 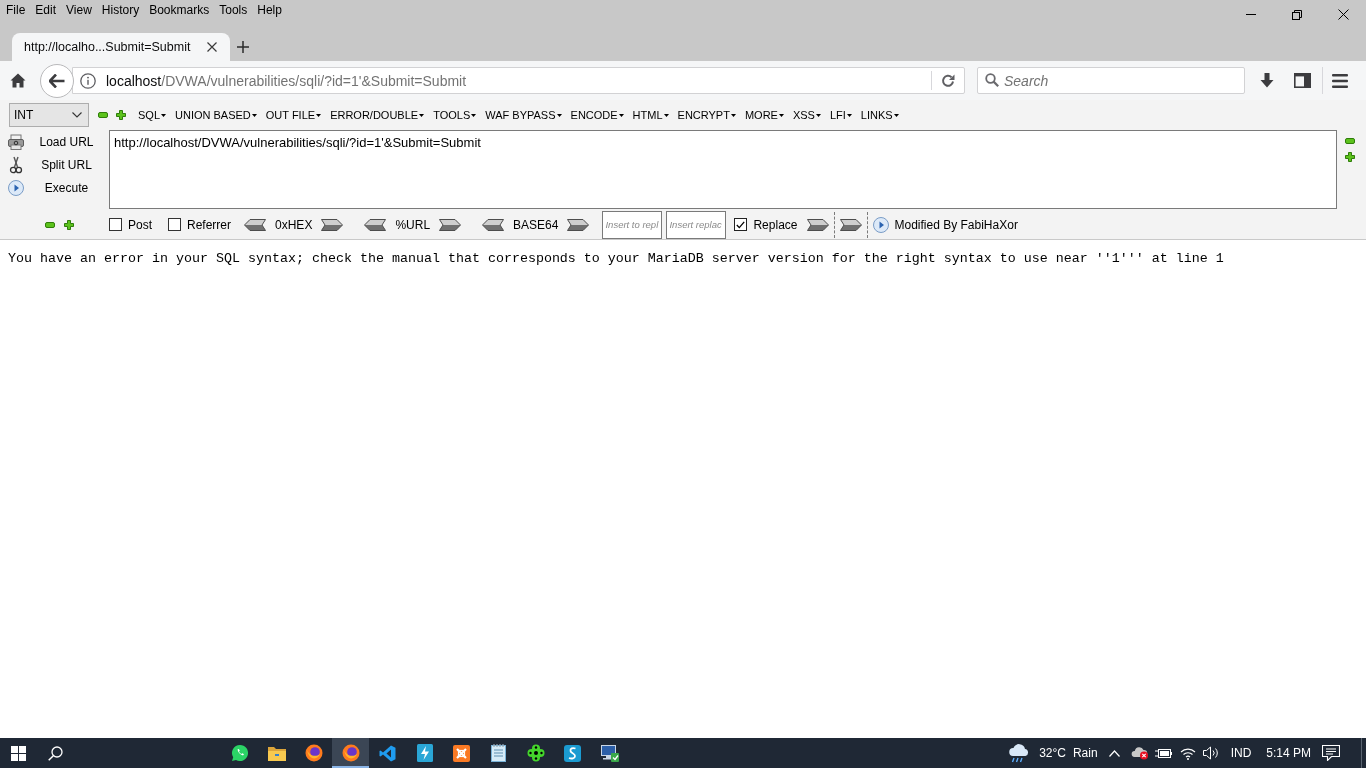 I want to click on download-icon, so click(x=1267, y=80).